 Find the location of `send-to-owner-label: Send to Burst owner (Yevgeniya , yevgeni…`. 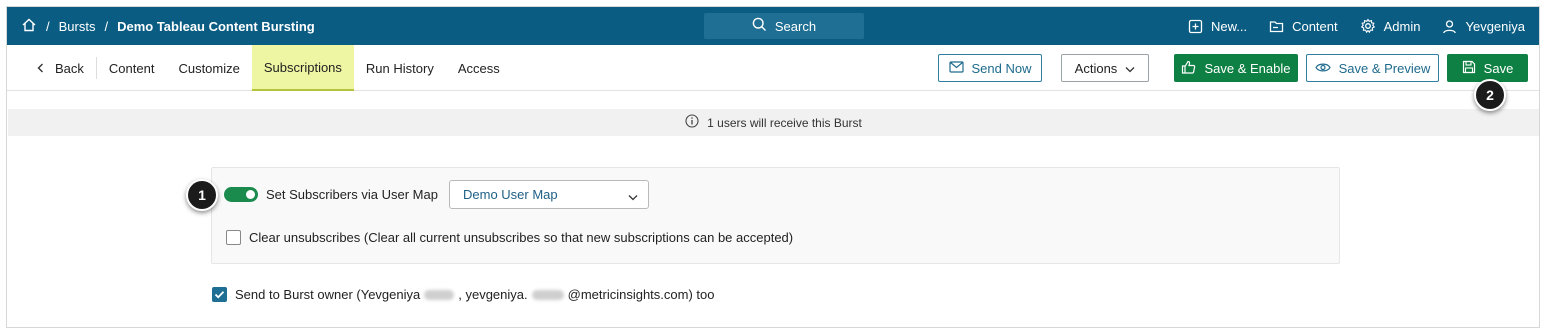

send-to-owner-label: Send to Burst owner (Yevgeniya , yevgeni… is located at coordinates (474, 294).